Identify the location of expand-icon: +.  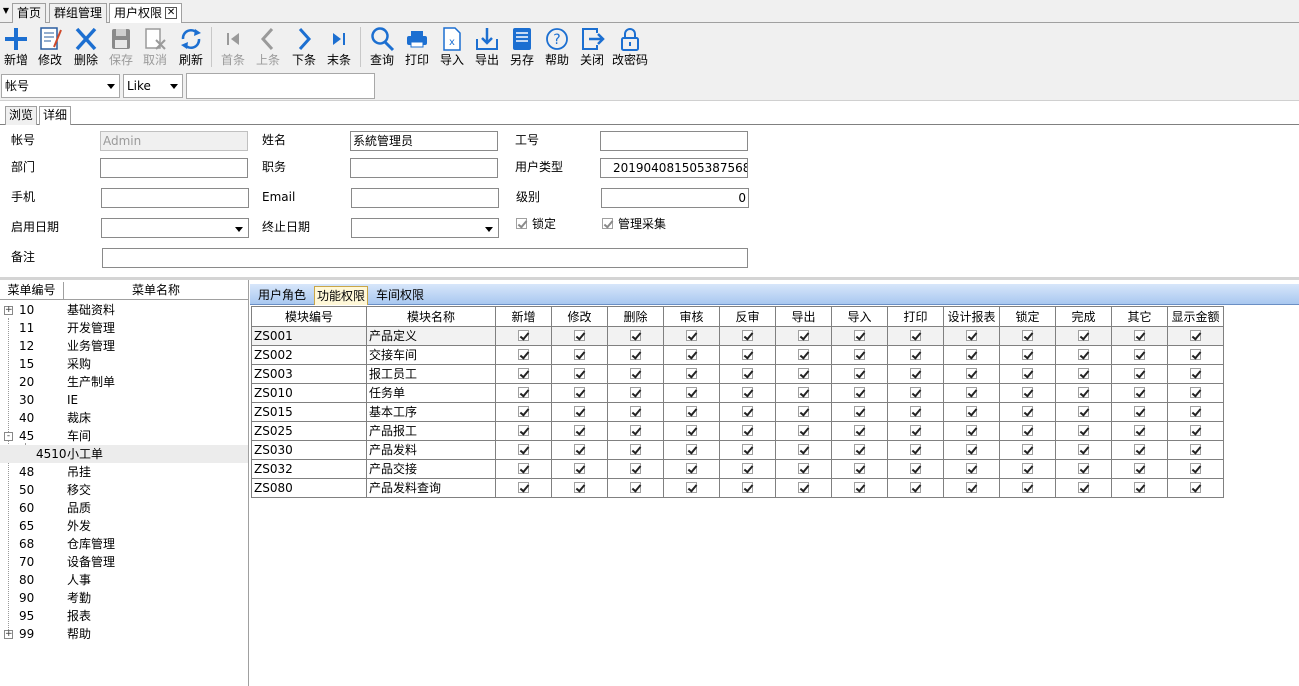
(8, 310).